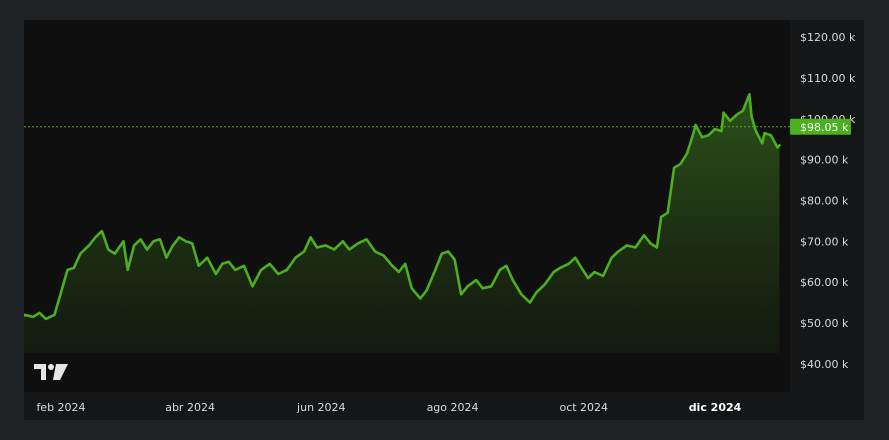  What do you see at coordinates (453, 407) in the screenshot?
I see `x-tick-label: ago 2024` at bounding box center [453, 407].